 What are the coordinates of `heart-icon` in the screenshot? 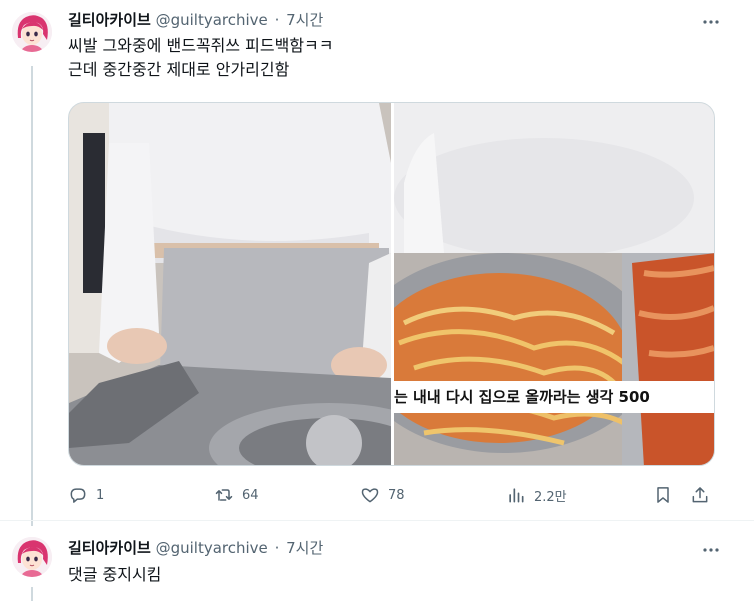 It's located at (370, 495).